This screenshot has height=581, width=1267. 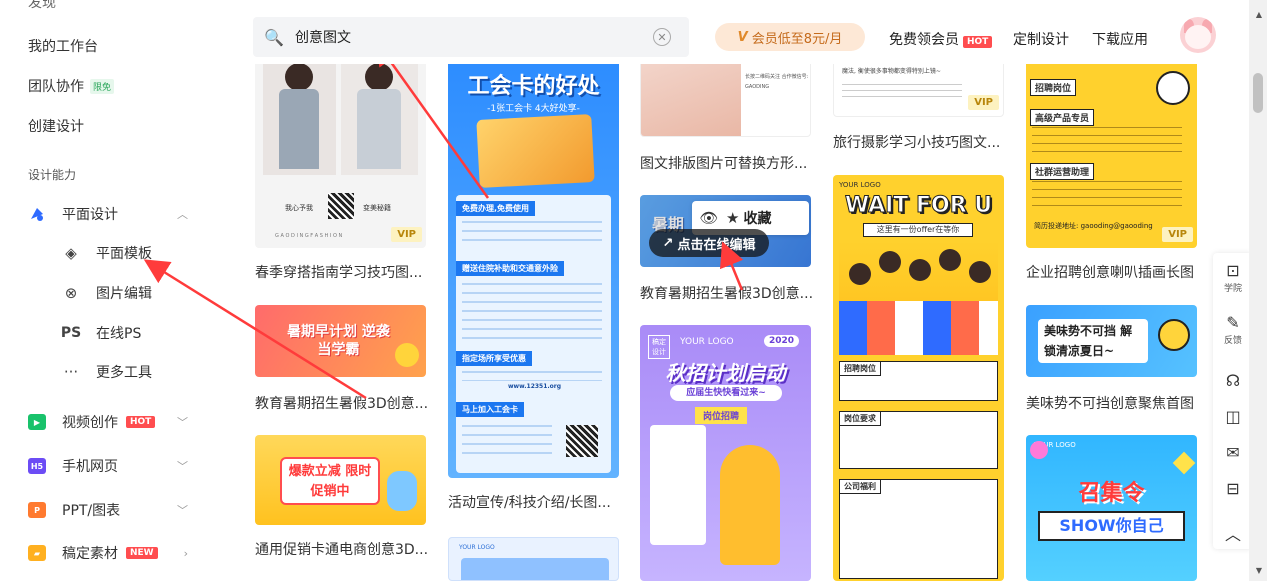 I want to click on photo-caption: 长按二维码关注 合作微信号: GAODING, so click(x=777, y=82).